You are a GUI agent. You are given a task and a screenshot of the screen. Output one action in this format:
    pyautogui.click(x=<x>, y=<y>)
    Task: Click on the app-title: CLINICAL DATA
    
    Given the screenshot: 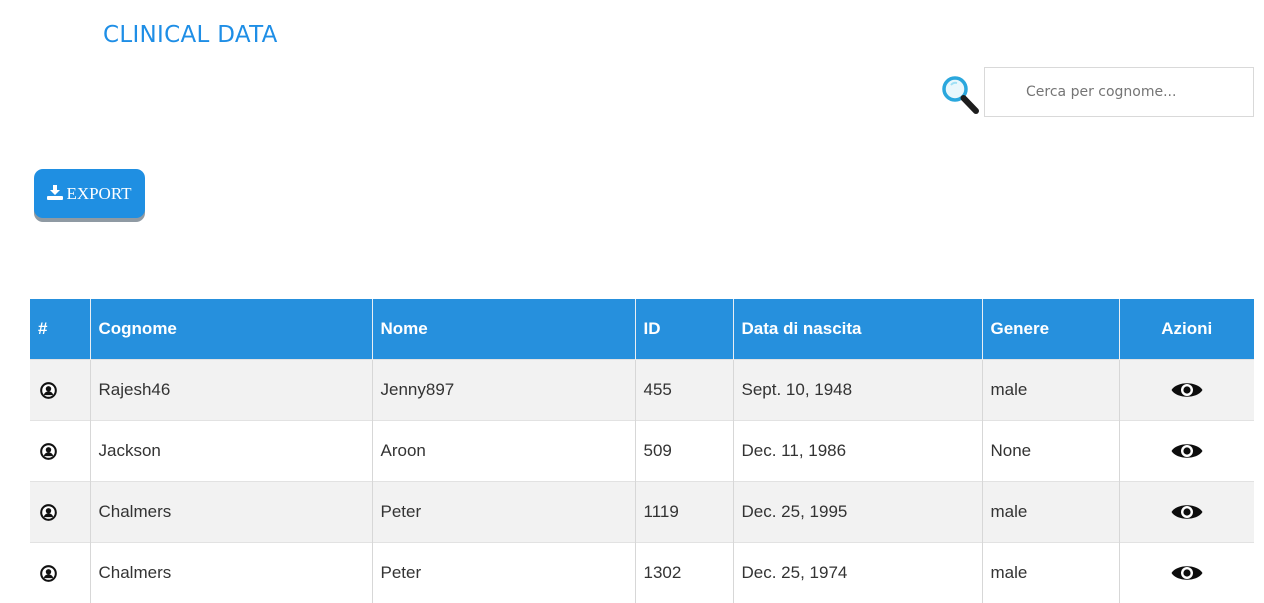 What is the action you would take?
    pyautogui.click(x=190, y=35)
    